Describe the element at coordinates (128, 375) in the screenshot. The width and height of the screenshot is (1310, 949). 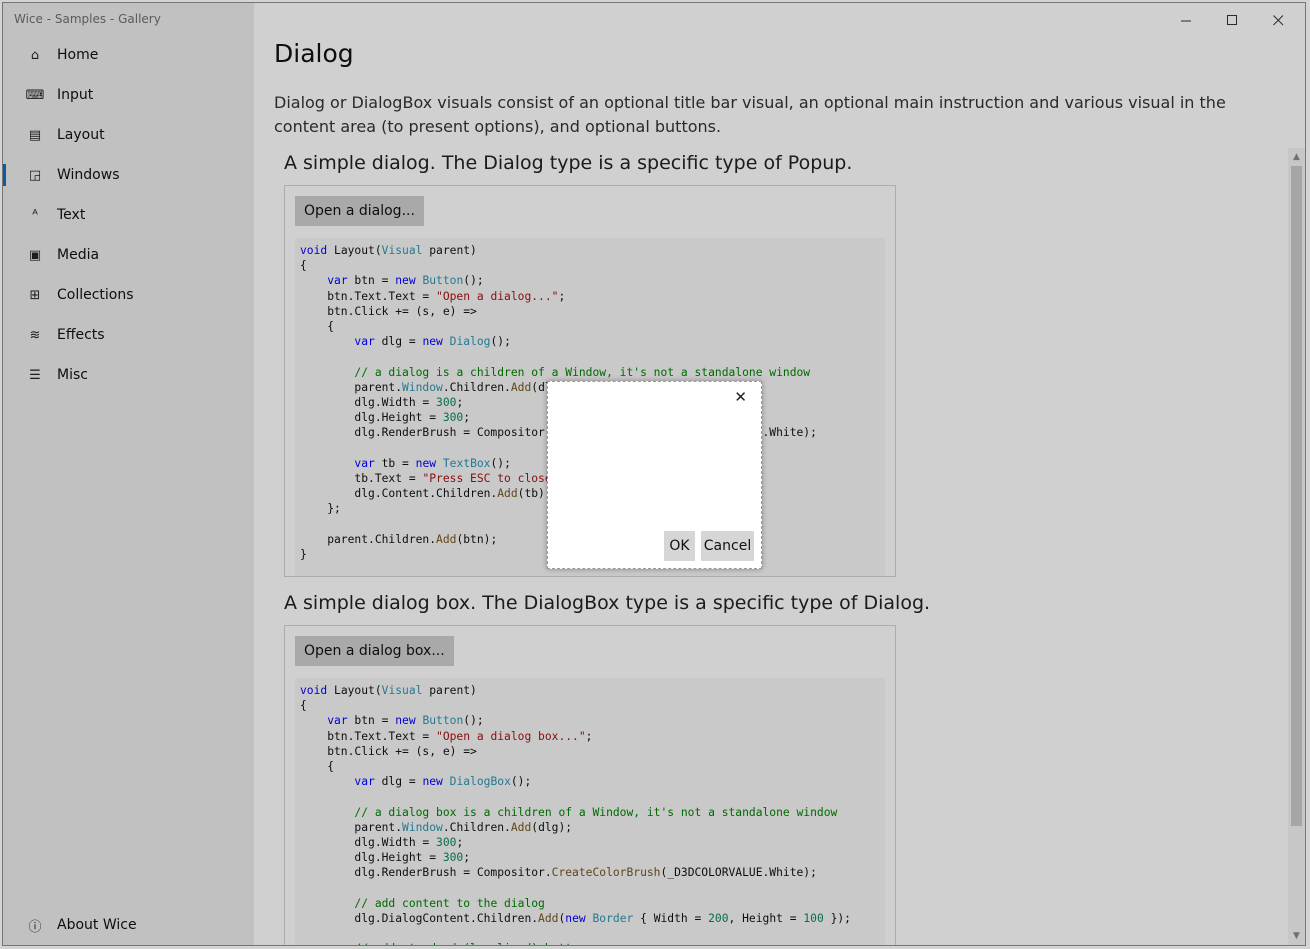
I see `sidebar-item-misc: ☰ Misc` at that location.